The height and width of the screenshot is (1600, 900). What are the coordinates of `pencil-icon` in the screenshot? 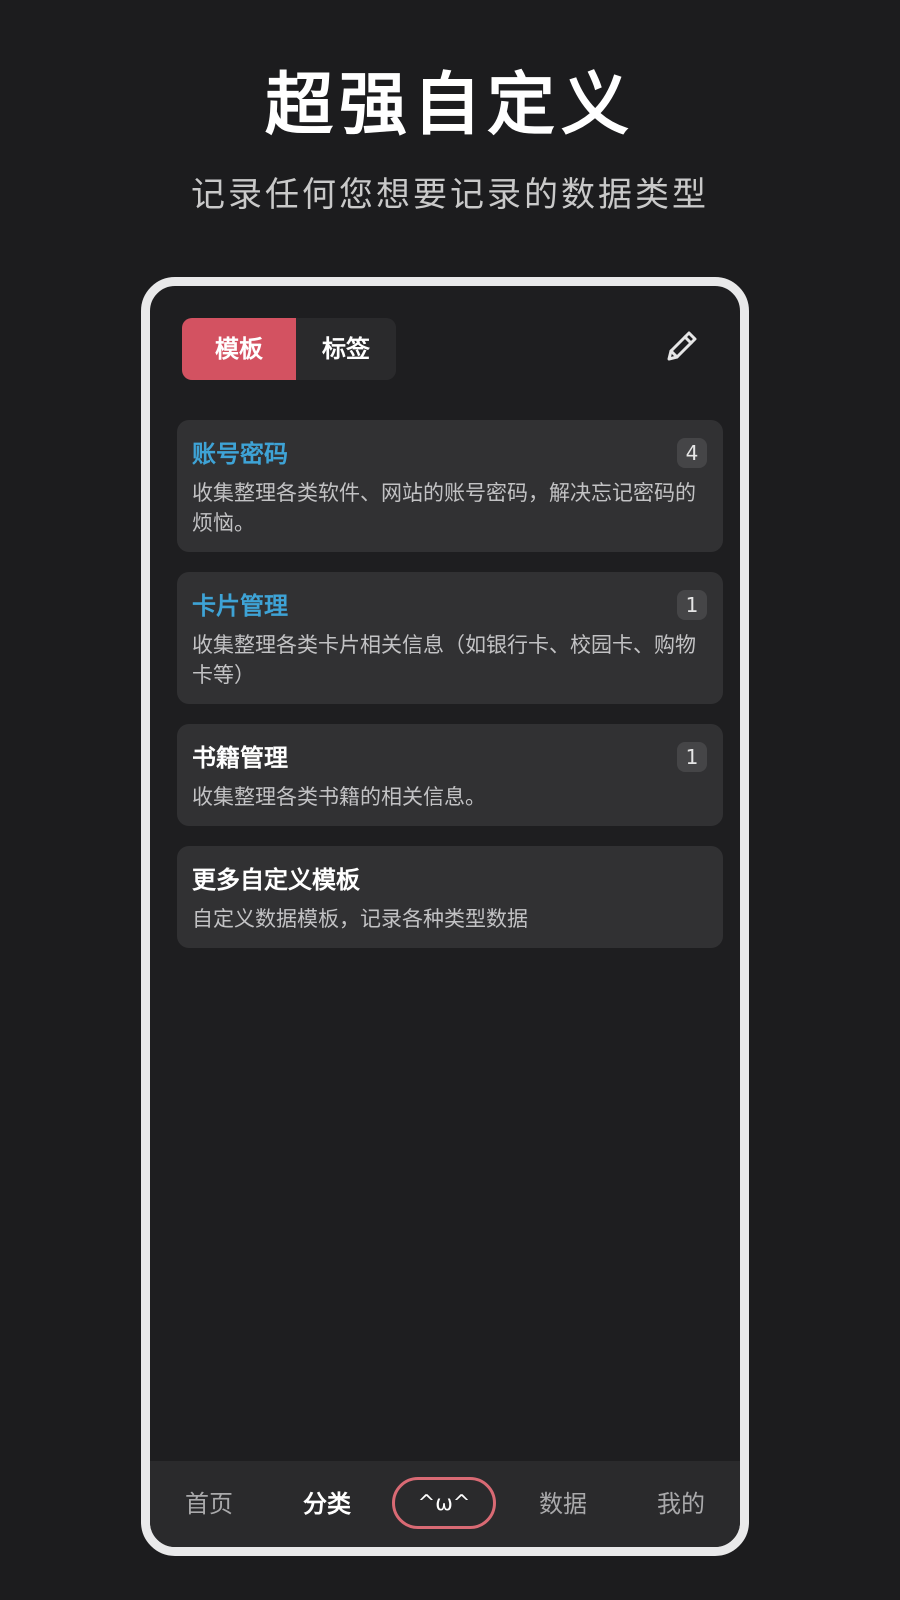 It's located at (682, 346).